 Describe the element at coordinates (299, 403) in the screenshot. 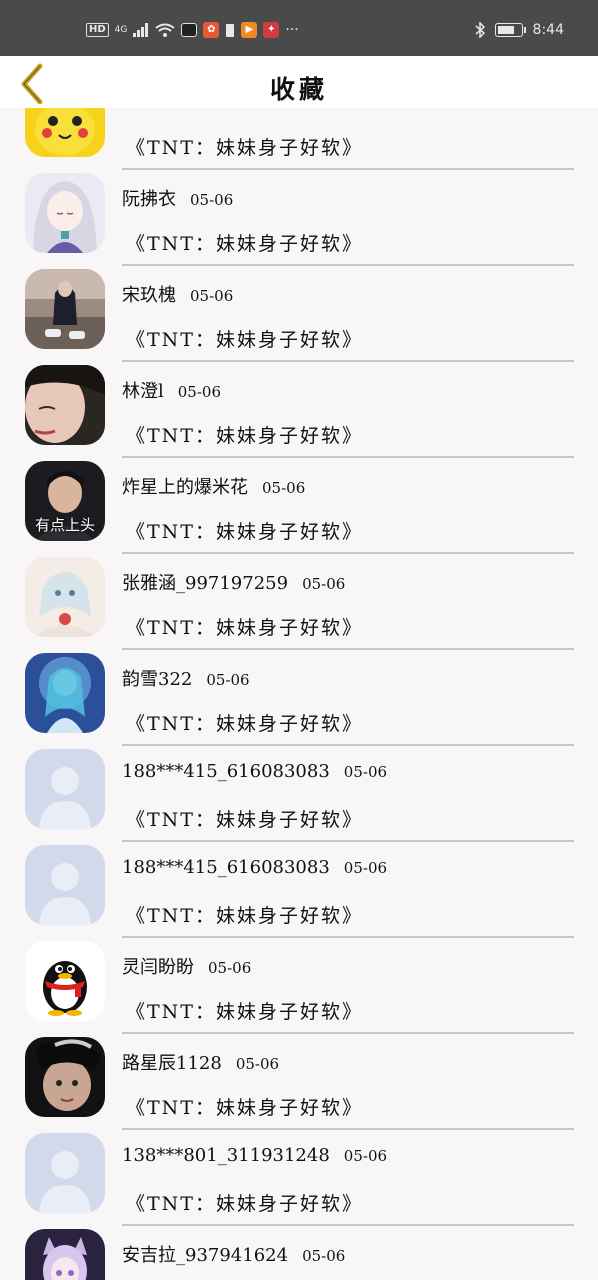

I see `favorite-item: 林澄l 05-06 《TNT：妹妹身子好软》` at that location.